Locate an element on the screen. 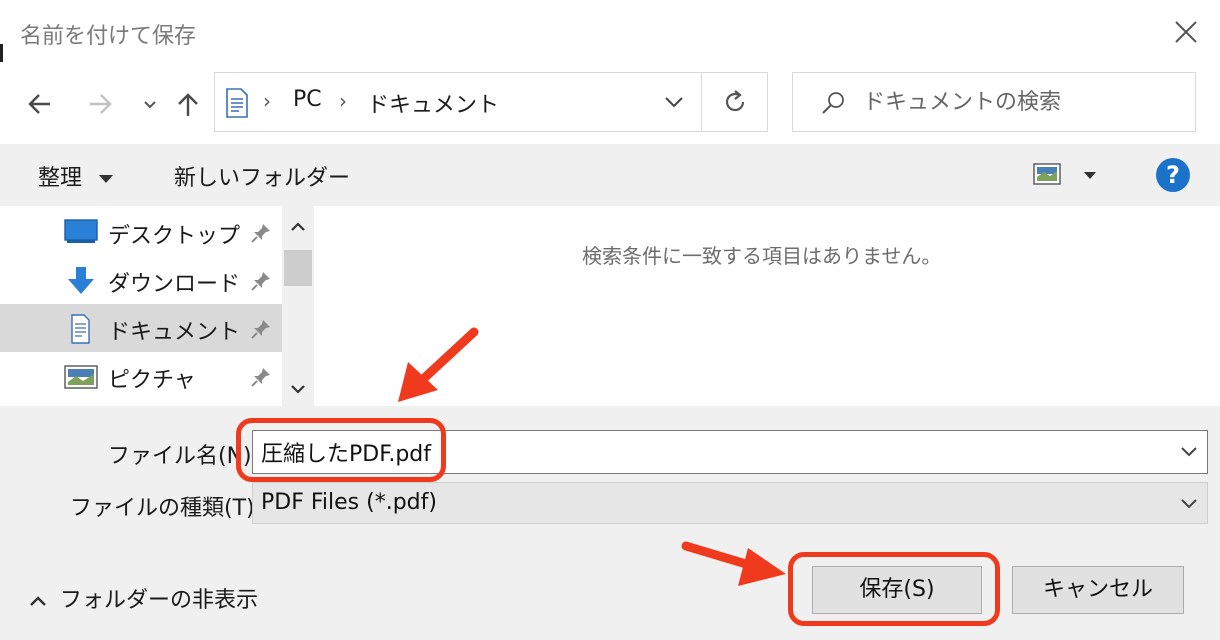 The height and width of the screenshot is (640, 1220). back-button is located at coordinates (40, 104).